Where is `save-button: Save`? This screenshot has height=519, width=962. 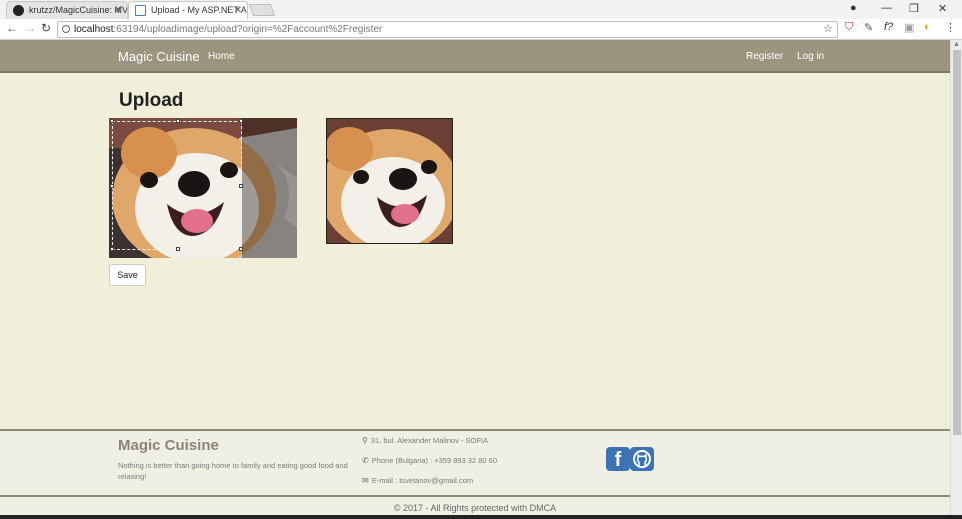
save-button: Save is located at coordinates (127, 275).